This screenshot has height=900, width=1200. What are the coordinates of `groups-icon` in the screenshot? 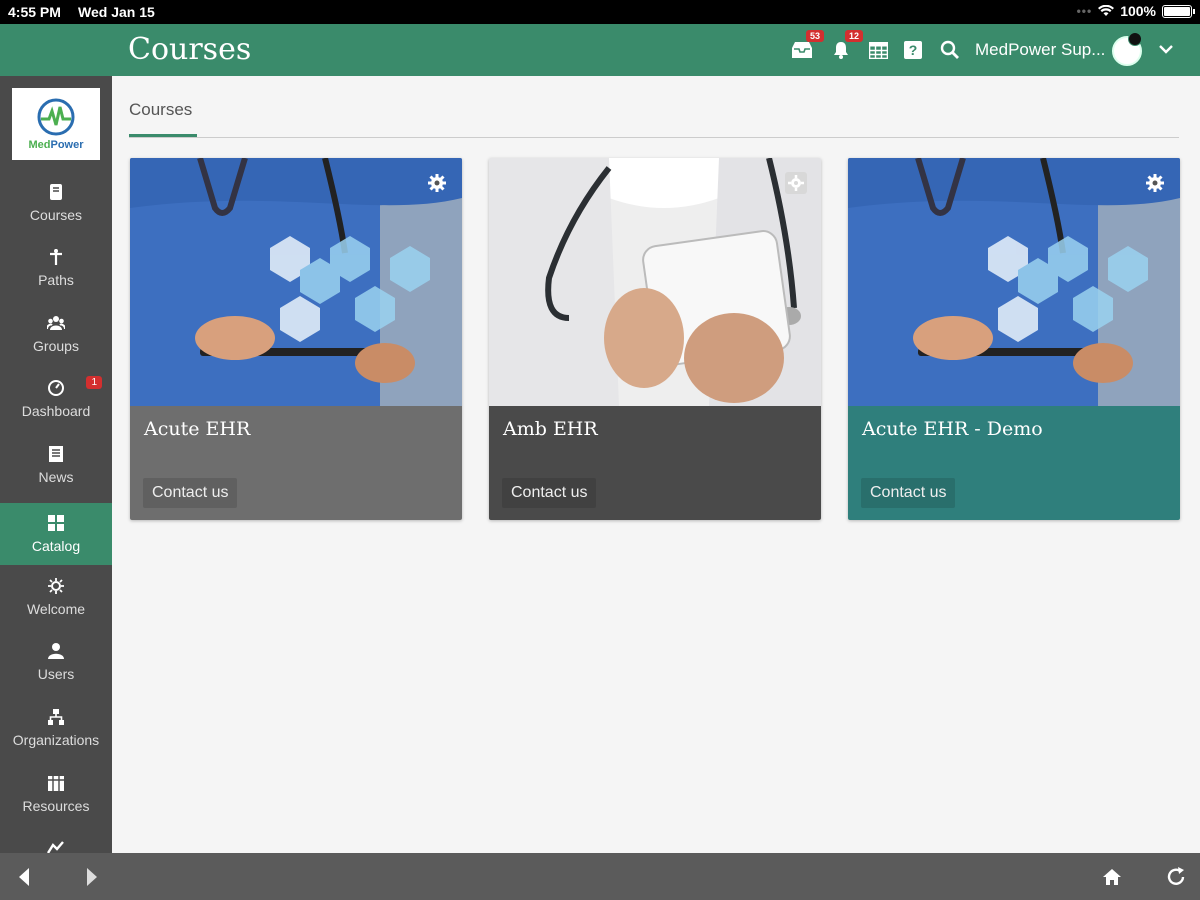 It's located at (56, 323).